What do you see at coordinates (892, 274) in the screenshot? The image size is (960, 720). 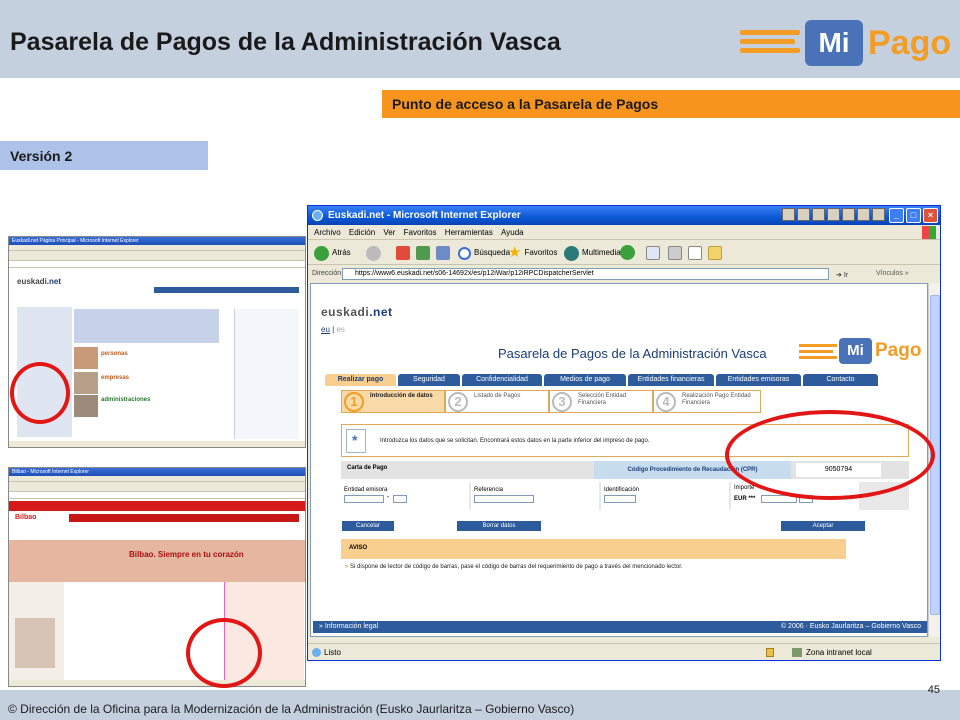 I see `links-label: Vínculos »` at bounding box center [892, 274].